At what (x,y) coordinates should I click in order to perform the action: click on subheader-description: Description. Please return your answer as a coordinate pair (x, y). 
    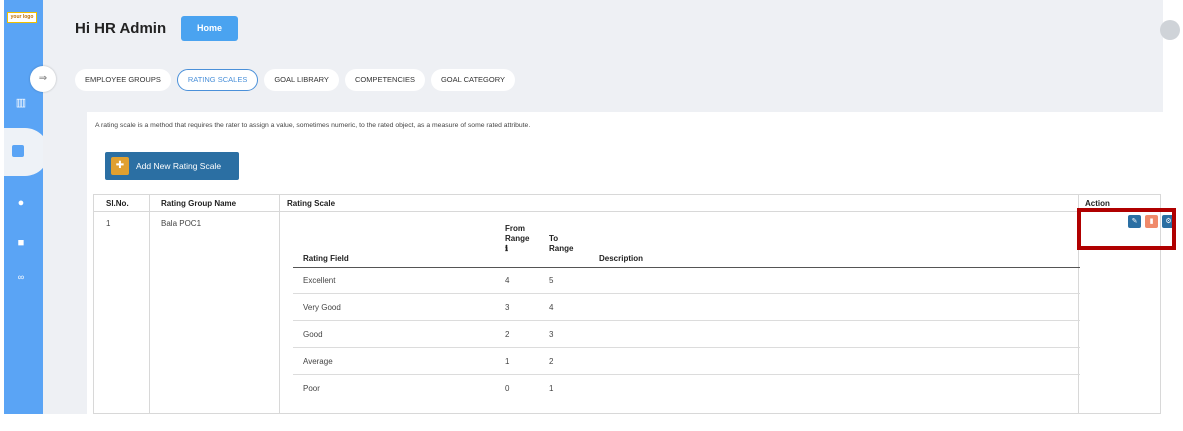
    Looking at the image, I should click on (621, 258).